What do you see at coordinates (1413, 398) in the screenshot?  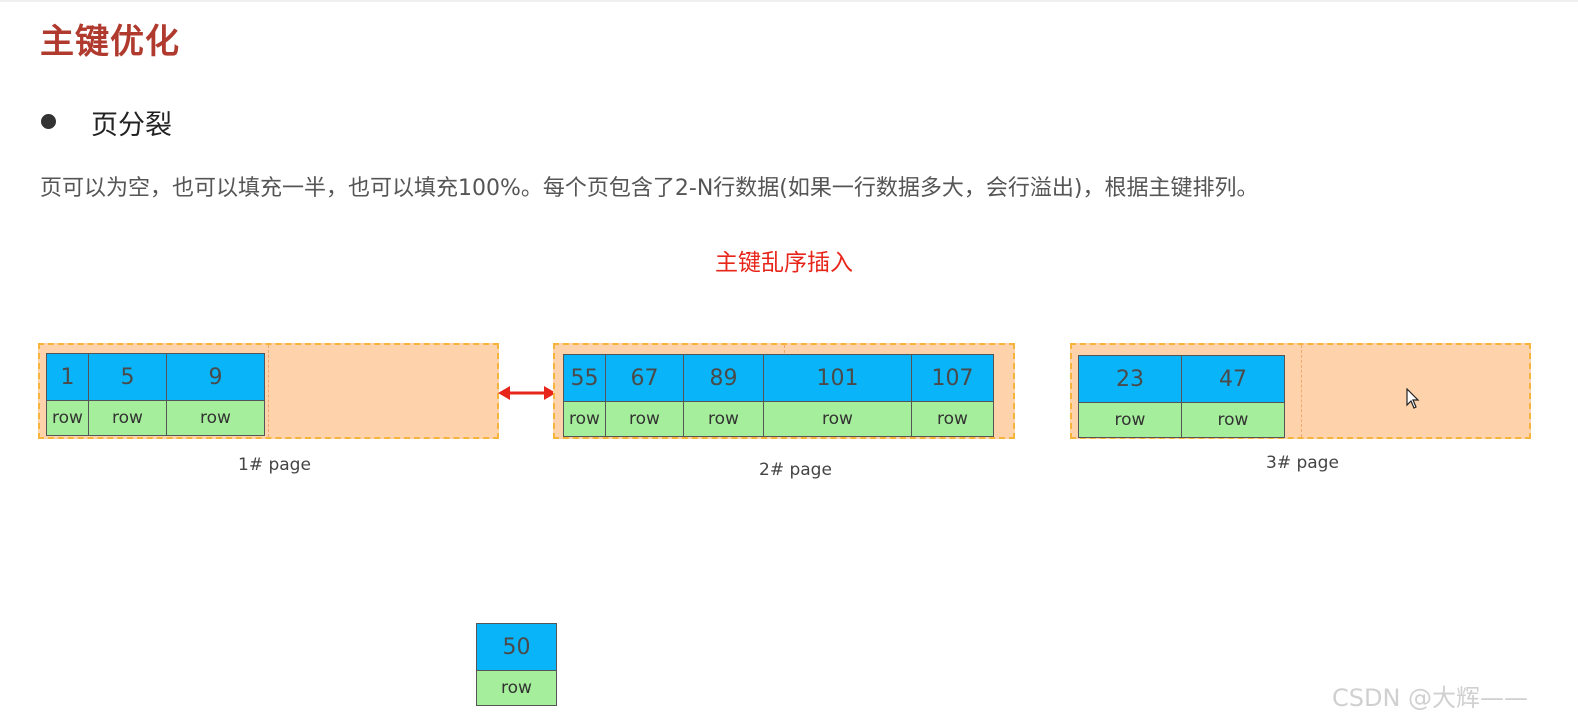 I see `mouse-cursor-icon` at bounding box center [1413, 398].